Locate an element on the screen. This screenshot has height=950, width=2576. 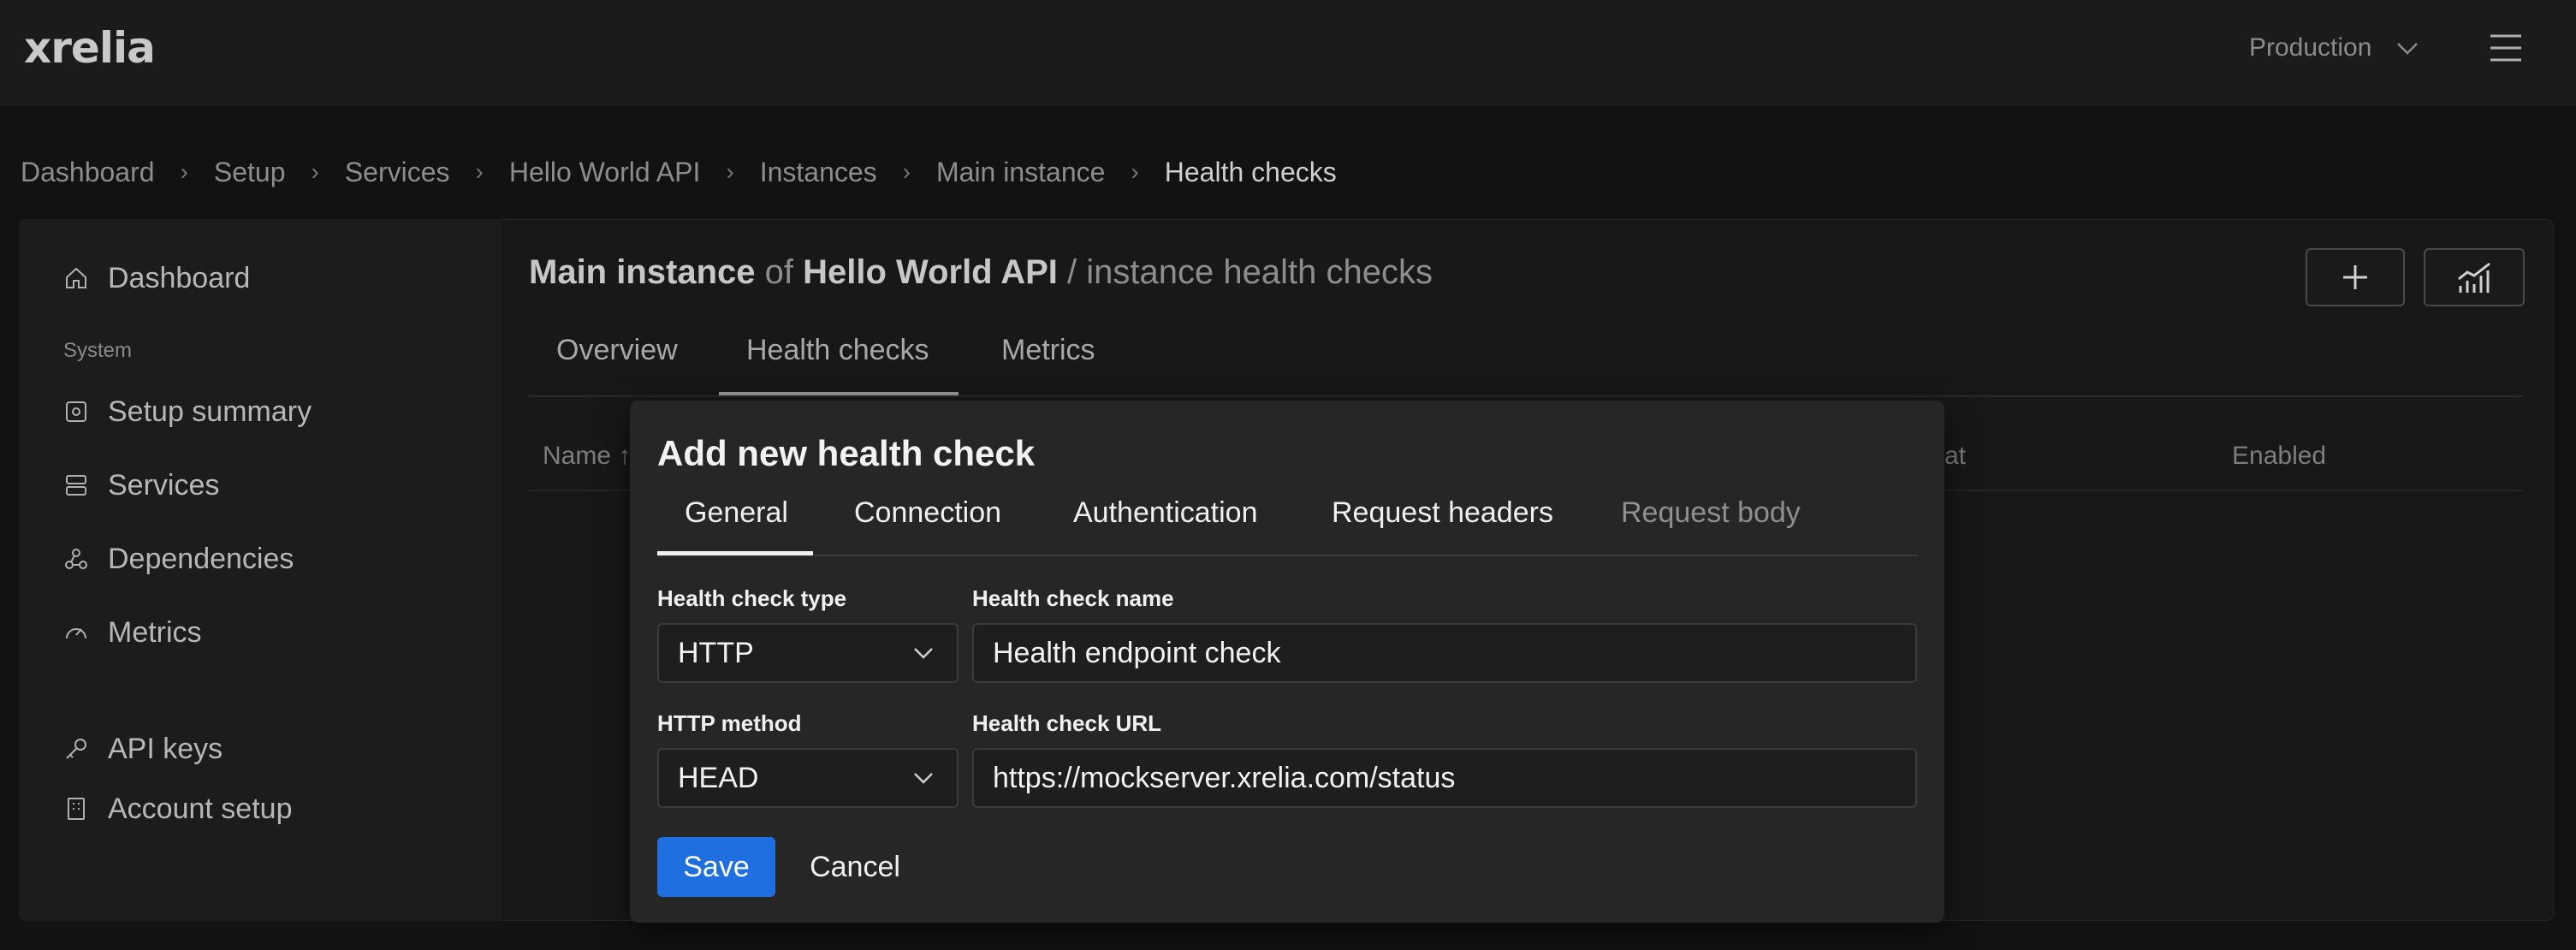
health-check-url-input: https://mockserver.xrelia.com/status is located at coordinates (1444, 778).